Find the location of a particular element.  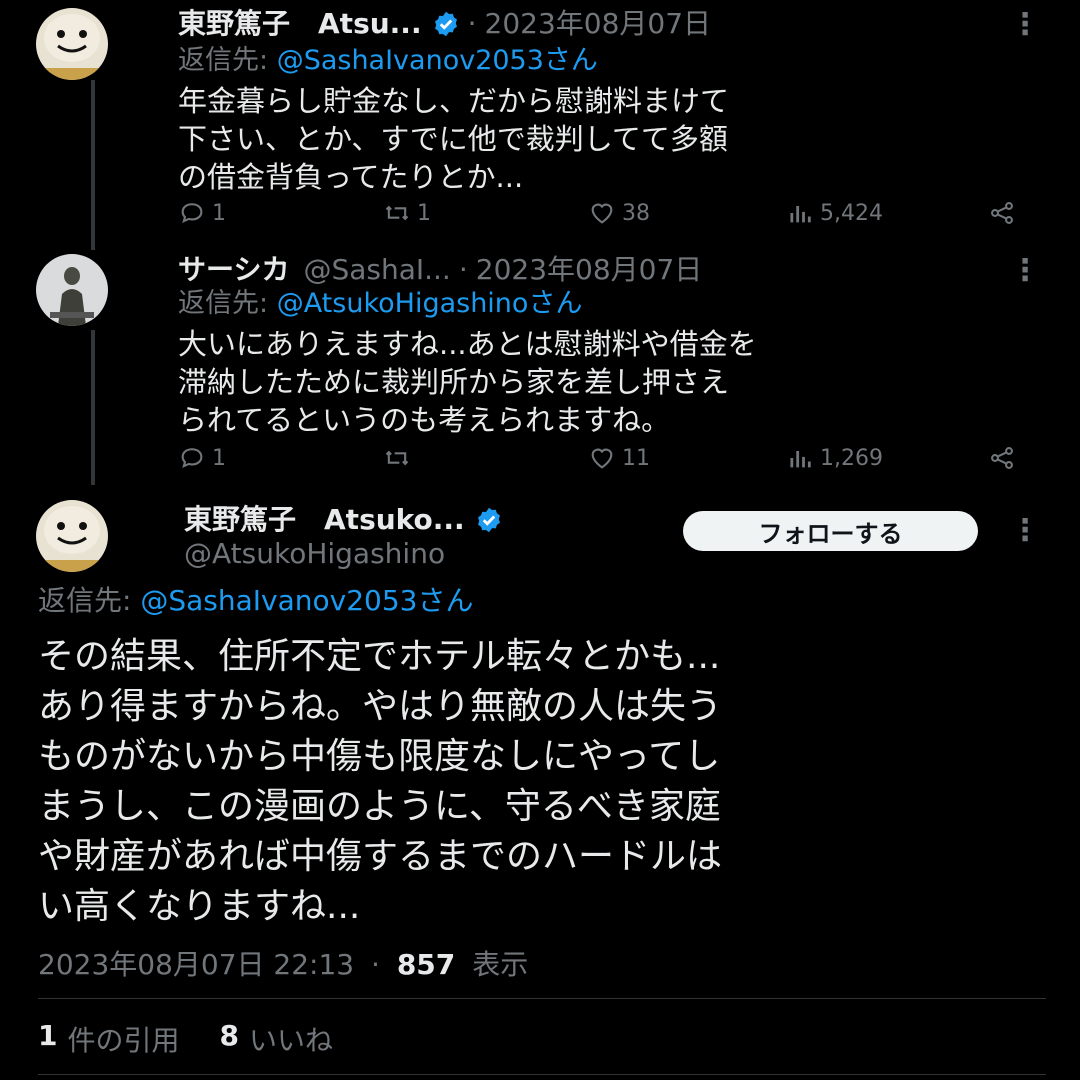

views-count: 1,269 is located at coordinates (851, 458).